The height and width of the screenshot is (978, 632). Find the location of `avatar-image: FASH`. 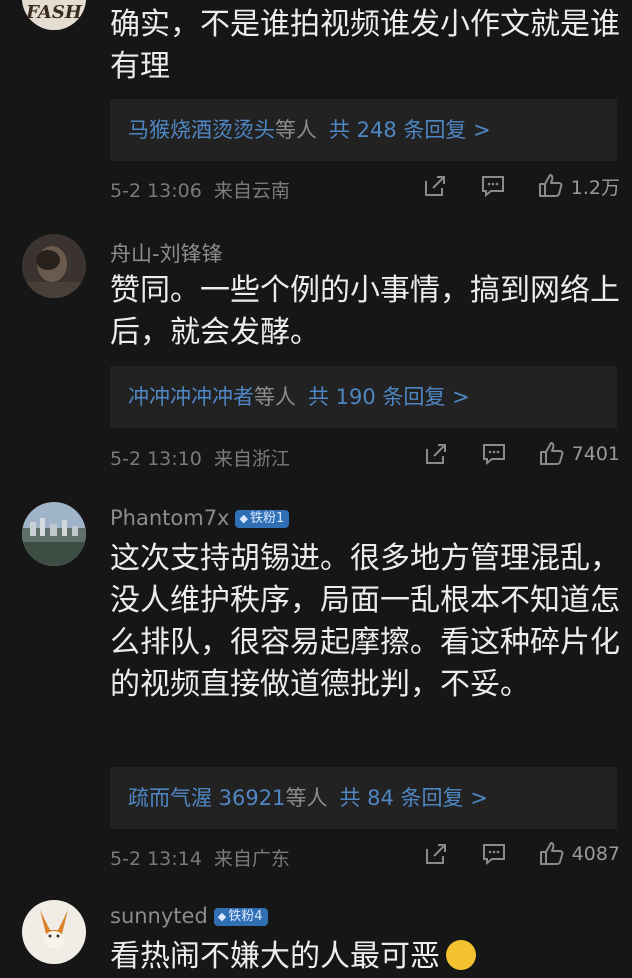

avatar-image: FASH is located at coordinates (54, 15).